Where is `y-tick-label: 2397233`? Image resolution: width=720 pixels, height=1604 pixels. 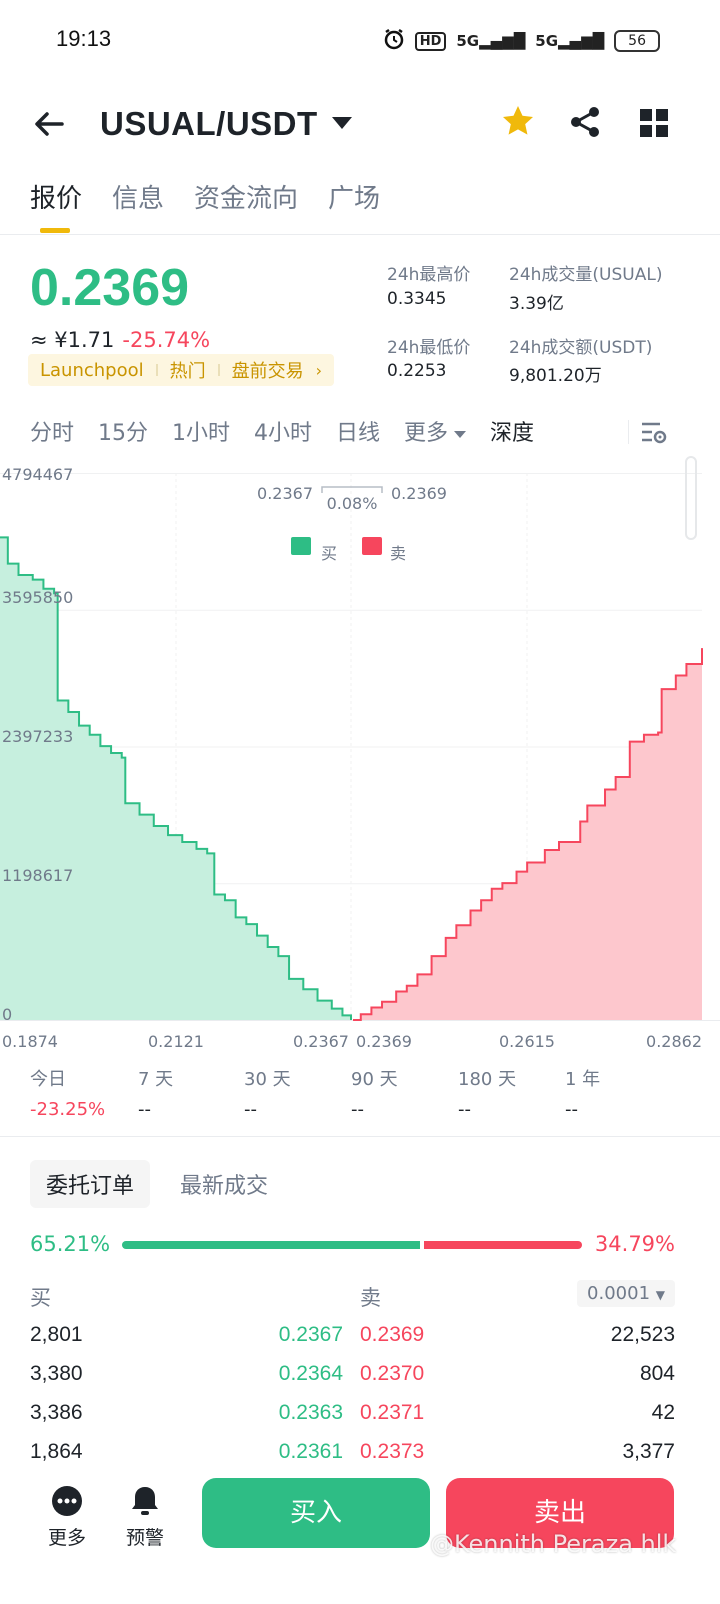 y-tick-label: 2397233 is located at coordinates (37, 736).